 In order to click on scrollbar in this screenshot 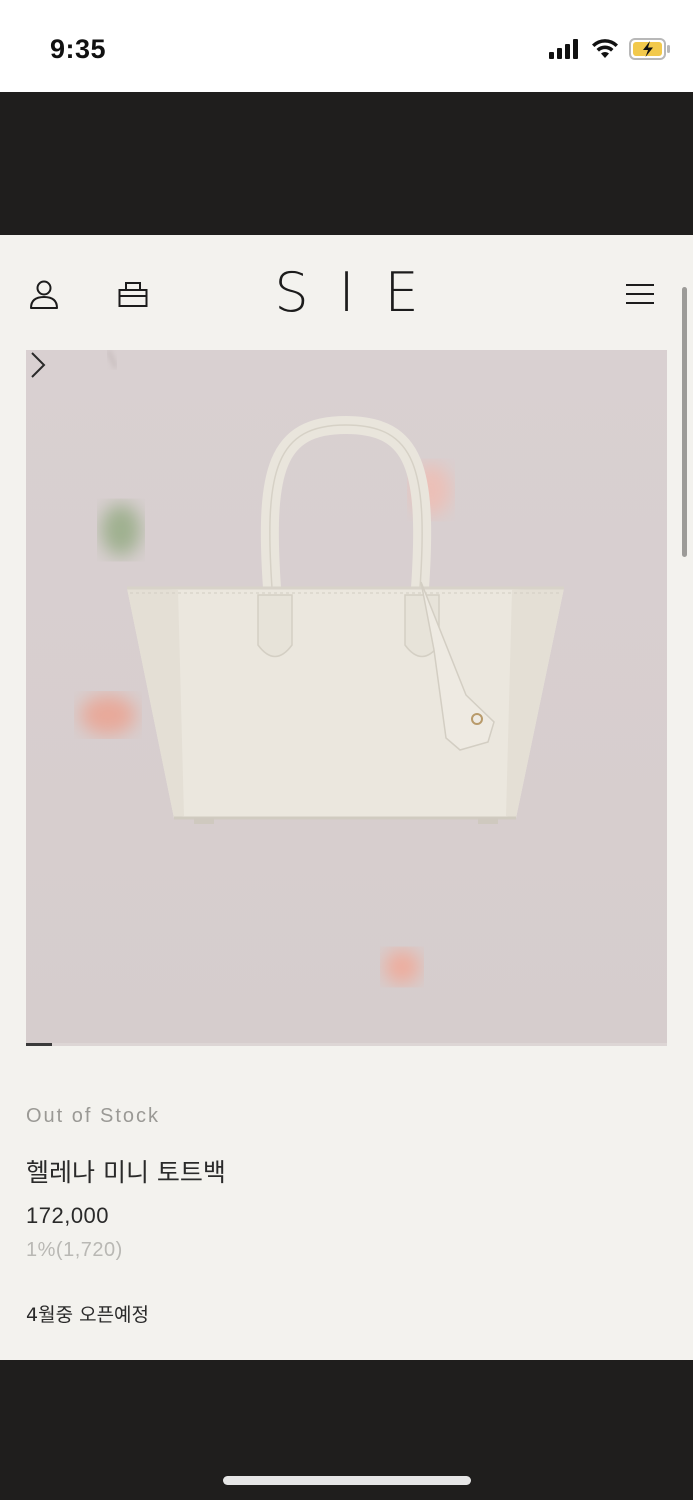, I will do `click(684, 422)`.